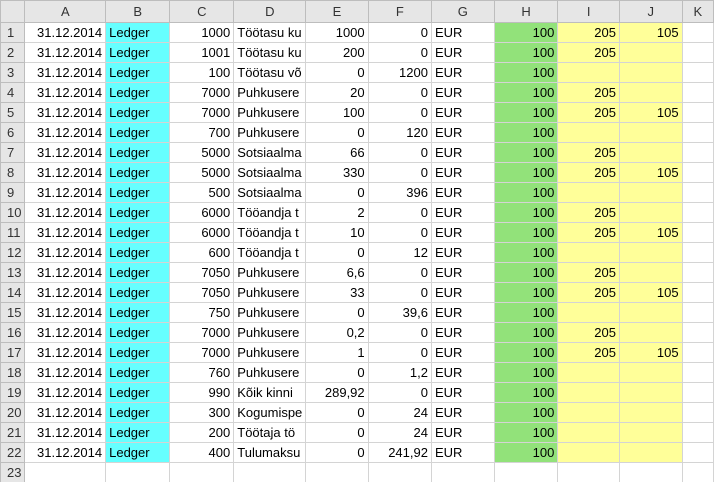 This screenshot has height=482, width=714. Describe the element at coordinates (13, 72) in the screenshot. I see `row-header: 3` at that location.